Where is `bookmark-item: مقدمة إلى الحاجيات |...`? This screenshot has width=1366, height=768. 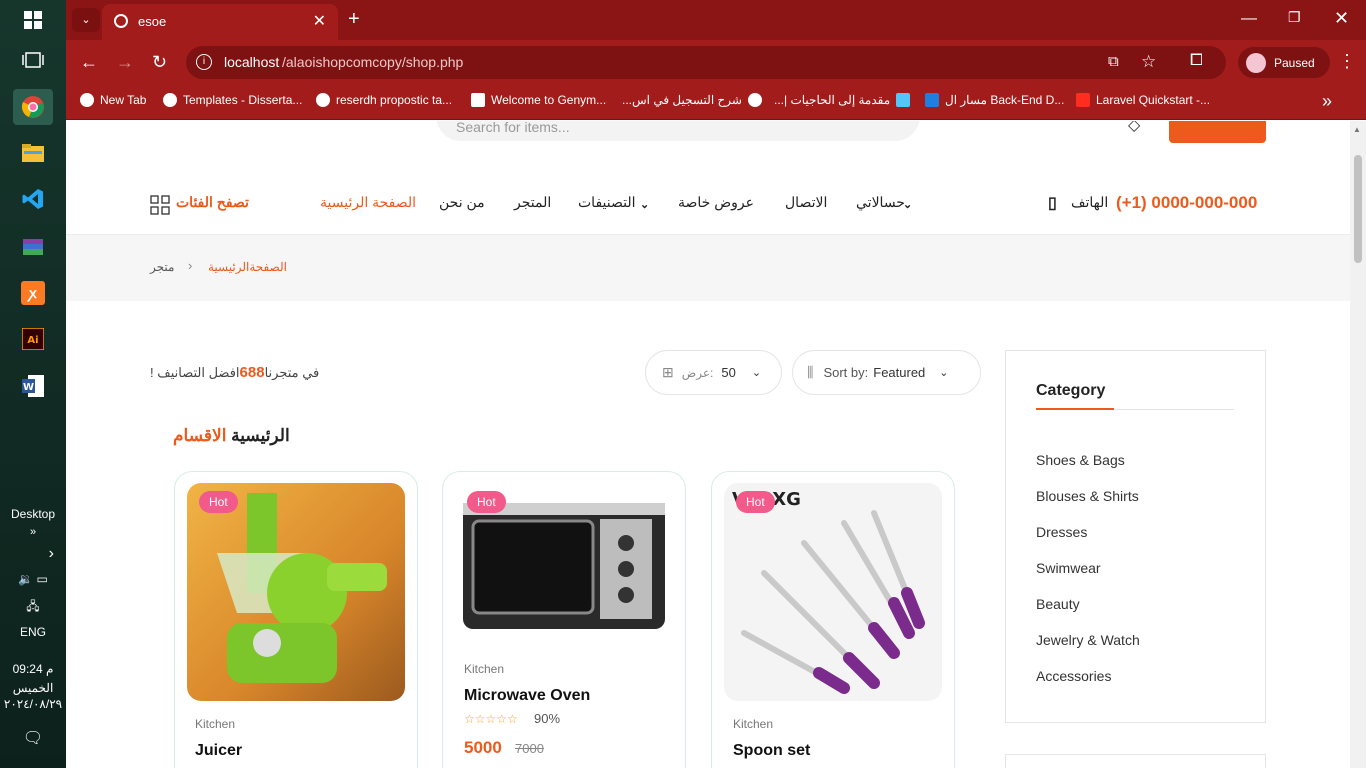
bookmark-item: مقدمة إلى الحاجيات |... is located at coordinates (842, 100).